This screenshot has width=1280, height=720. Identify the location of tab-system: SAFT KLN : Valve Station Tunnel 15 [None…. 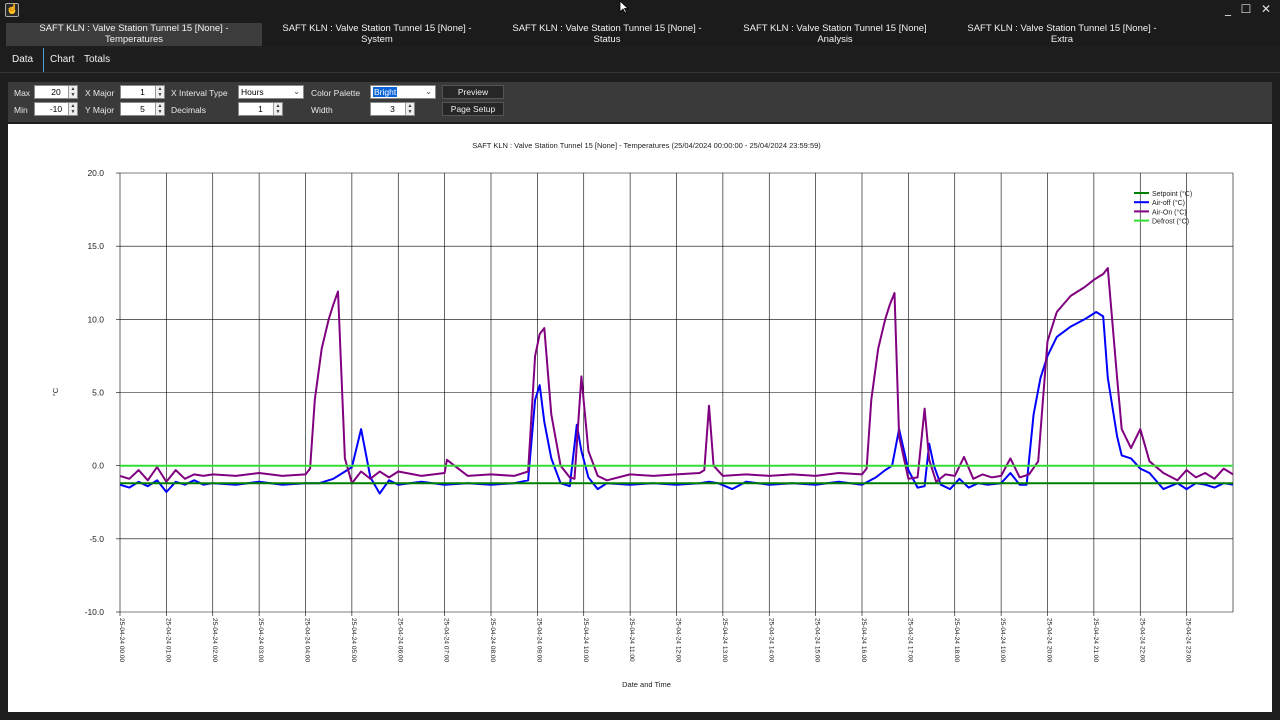
(377, 34).